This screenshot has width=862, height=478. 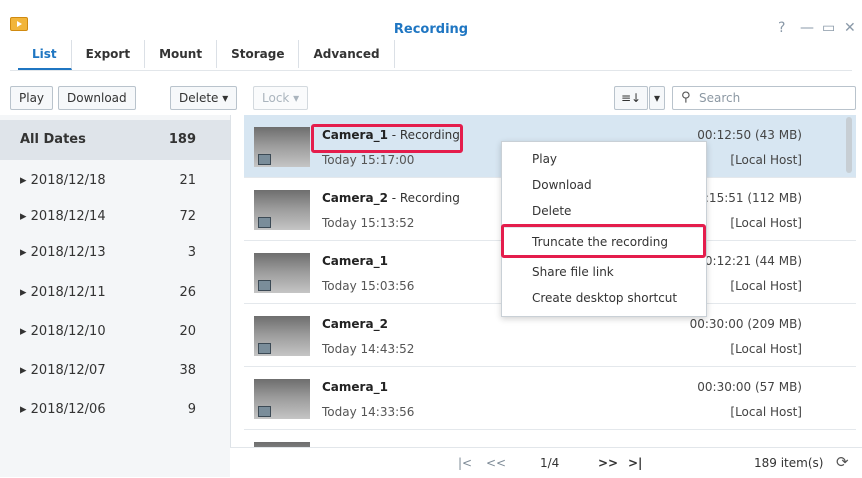 What do you see at coordinates (465, 463) in the screenshot?
I see `first-page-button: |<` at bounding box center [465, 463].